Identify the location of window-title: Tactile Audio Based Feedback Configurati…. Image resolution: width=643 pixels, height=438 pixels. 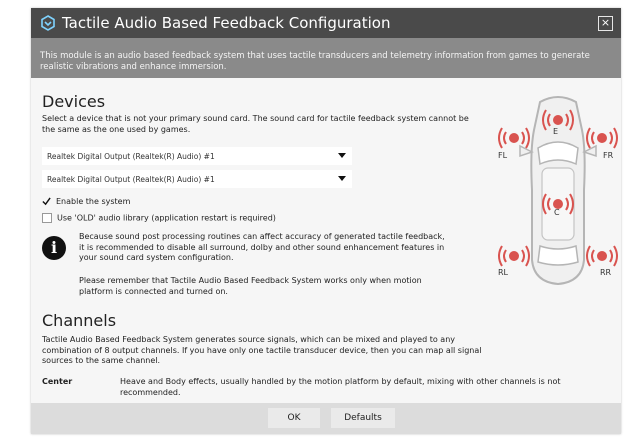
(226, 23).